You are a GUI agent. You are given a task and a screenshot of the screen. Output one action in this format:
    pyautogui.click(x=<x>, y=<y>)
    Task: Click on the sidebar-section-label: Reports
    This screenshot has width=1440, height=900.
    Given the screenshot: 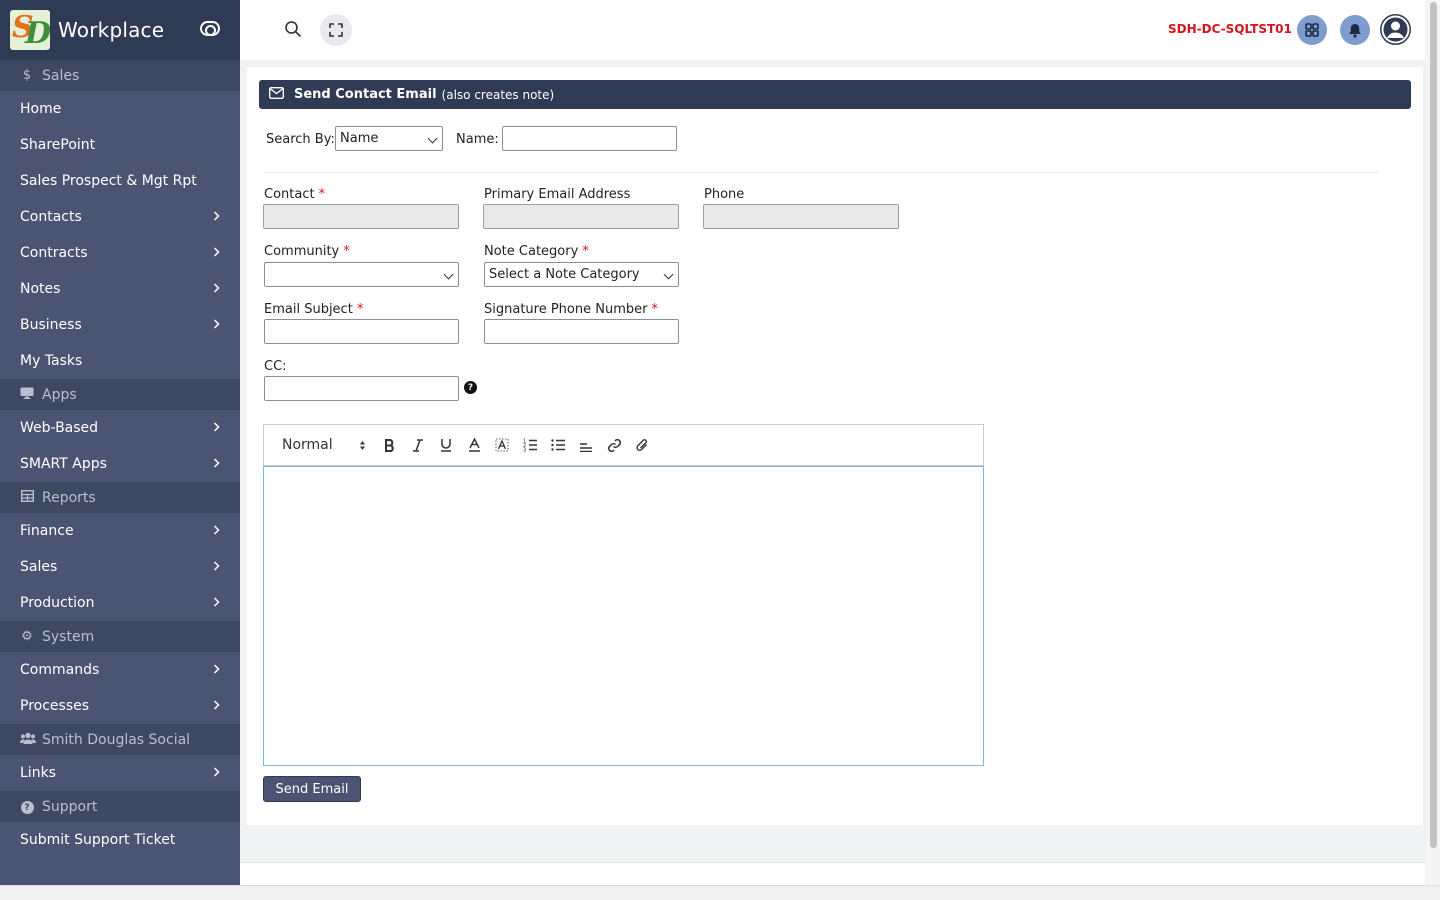 What is the action you would take?
    pyautogui.click(x=69, y=497)
    